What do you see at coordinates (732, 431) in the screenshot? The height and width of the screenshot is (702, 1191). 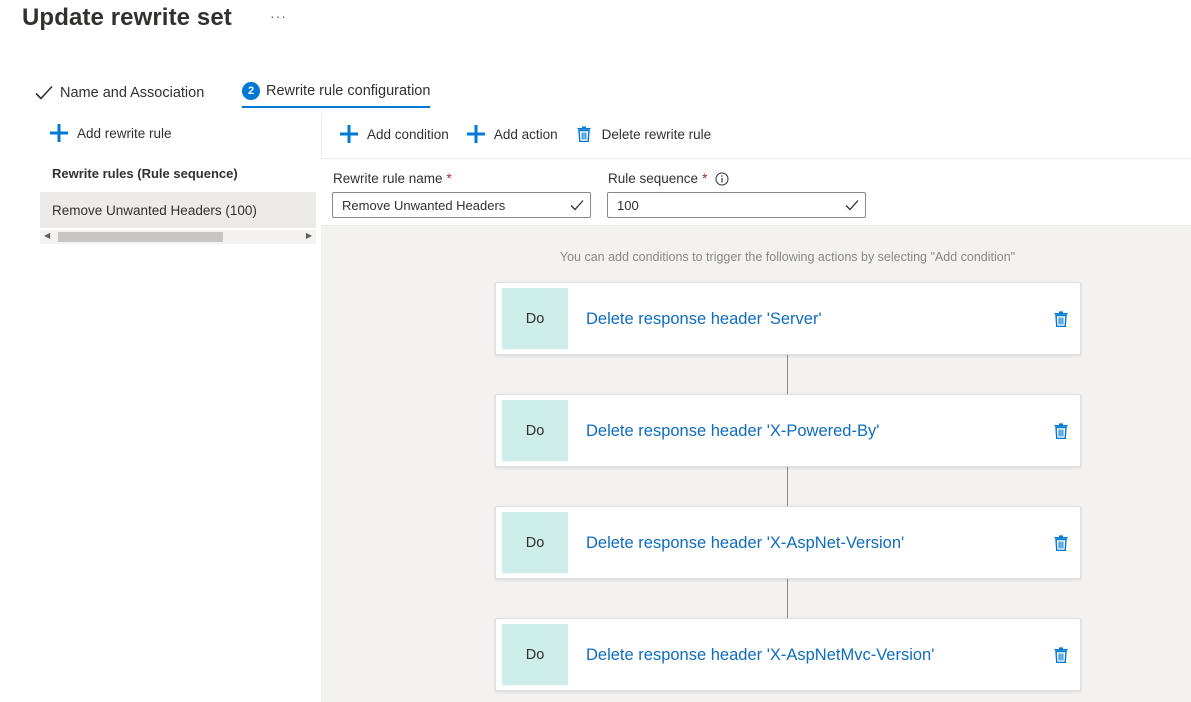 I see `action-title: Delete response header 'X-Powered-By'` at bounding box center [732, 431].